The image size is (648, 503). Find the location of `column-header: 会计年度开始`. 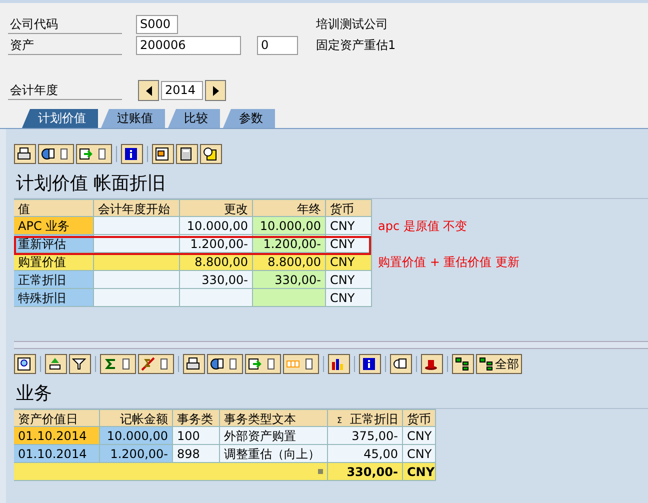

column-header: 会计年度开始 is located at coordinates (137, 208).